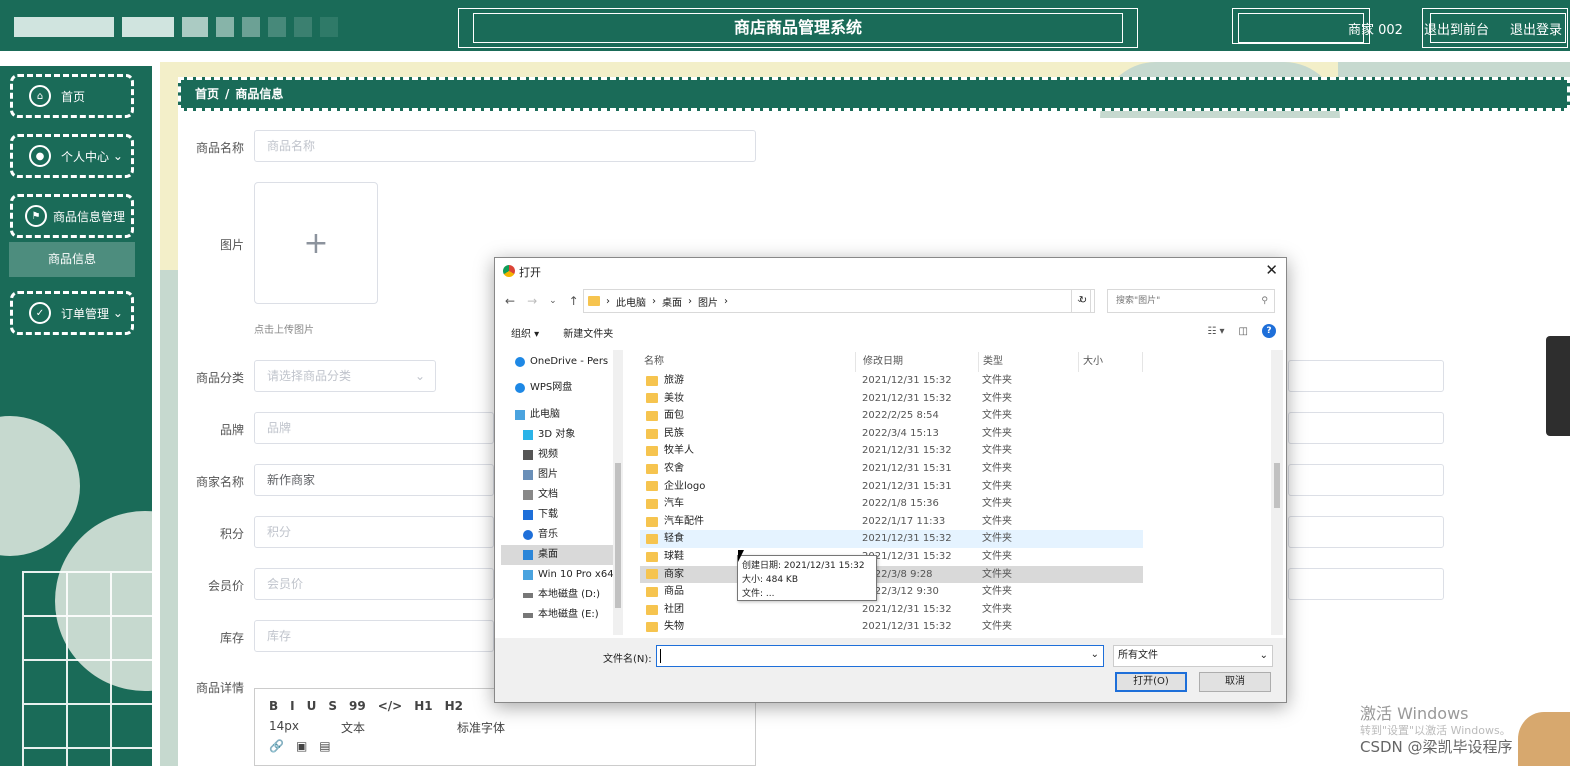  Describe the element at coordinates (549, 435) in the screenshot. I see `nav-item-3d: 3D 对象` at that location.